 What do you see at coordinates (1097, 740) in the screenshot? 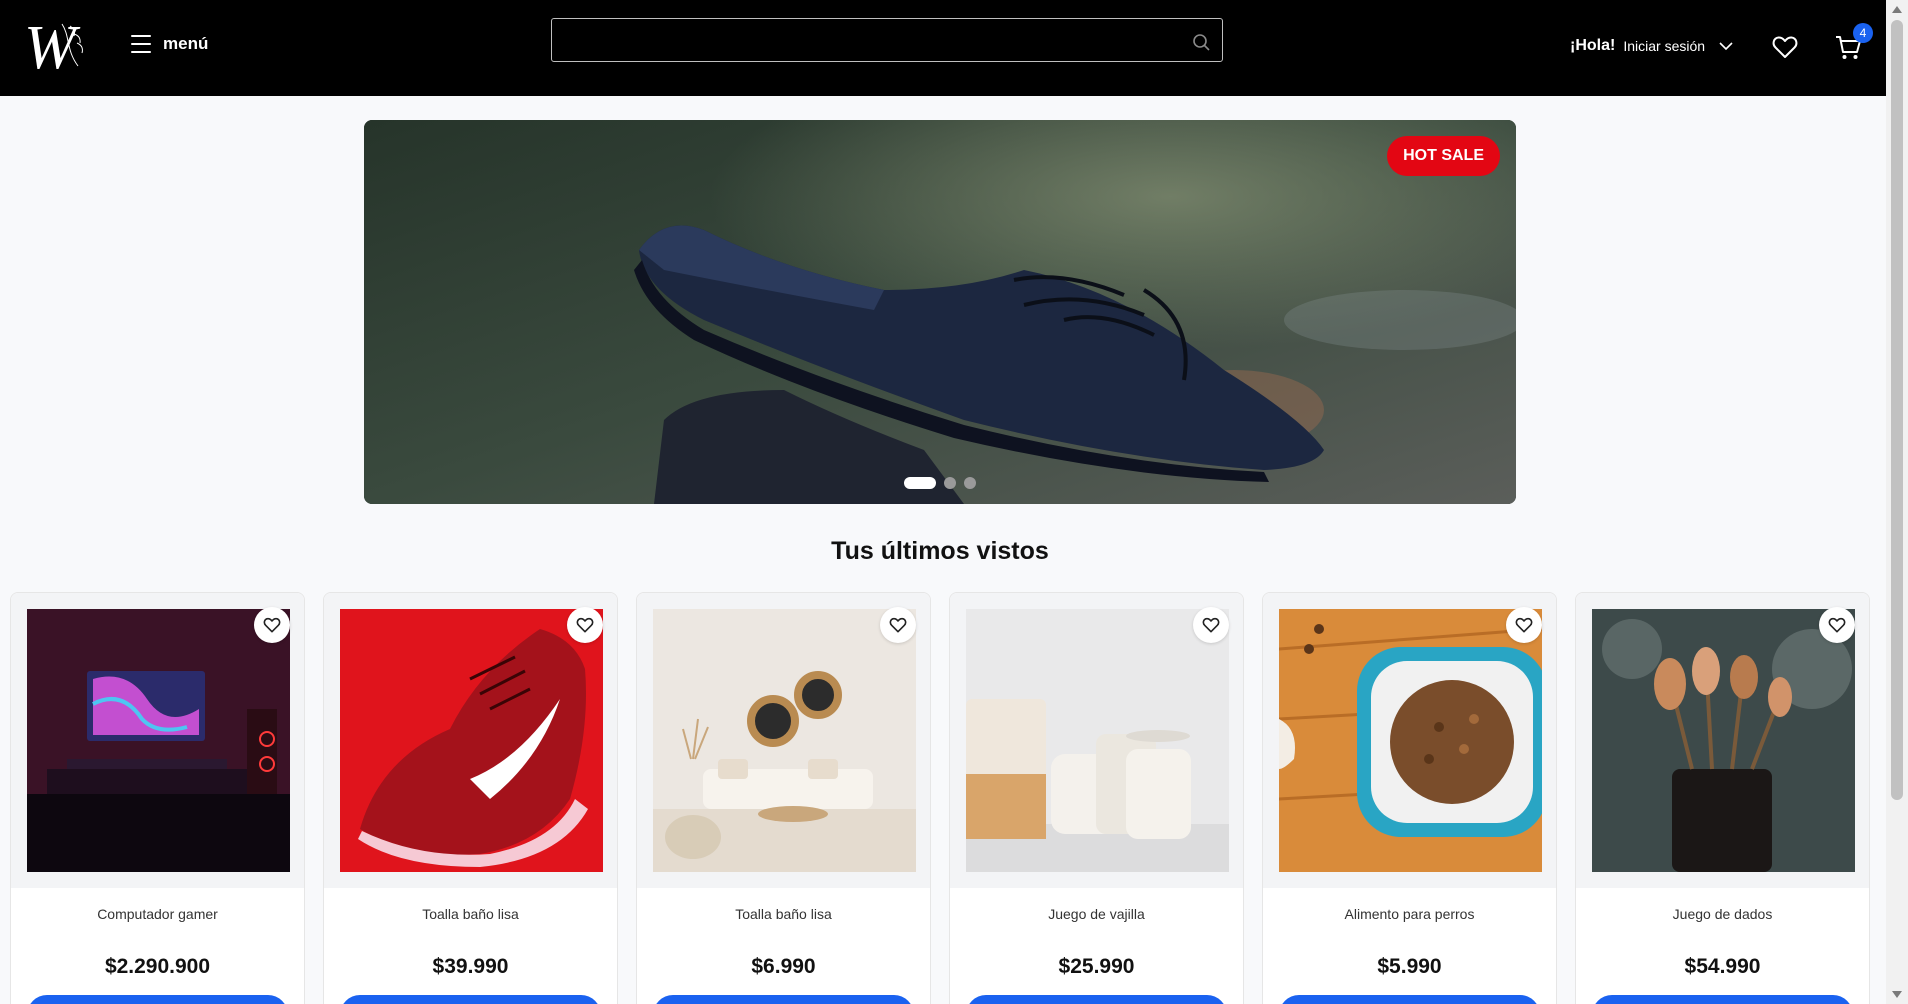
I see `product-image-dinnerware` at bounding box center [1097, 740].